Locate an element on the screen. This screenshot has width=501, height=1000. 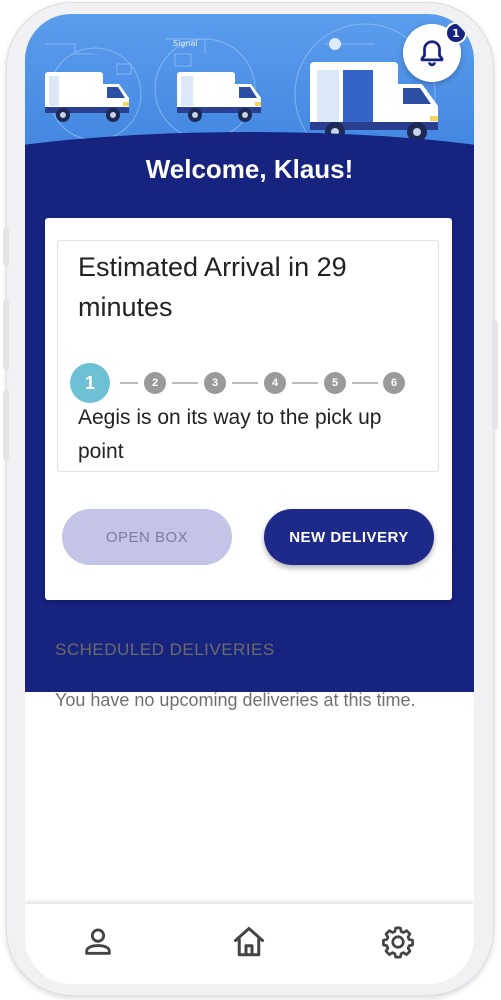
home-icon is located at coordinates (249, 942).